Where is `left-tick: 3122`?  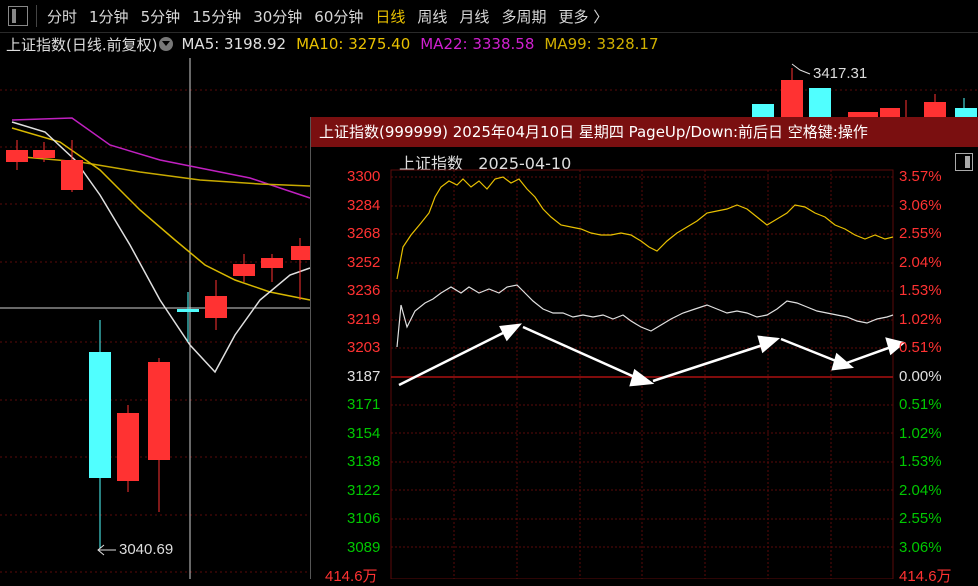 left-tick: 3122 is located at coordinates (364, 490).